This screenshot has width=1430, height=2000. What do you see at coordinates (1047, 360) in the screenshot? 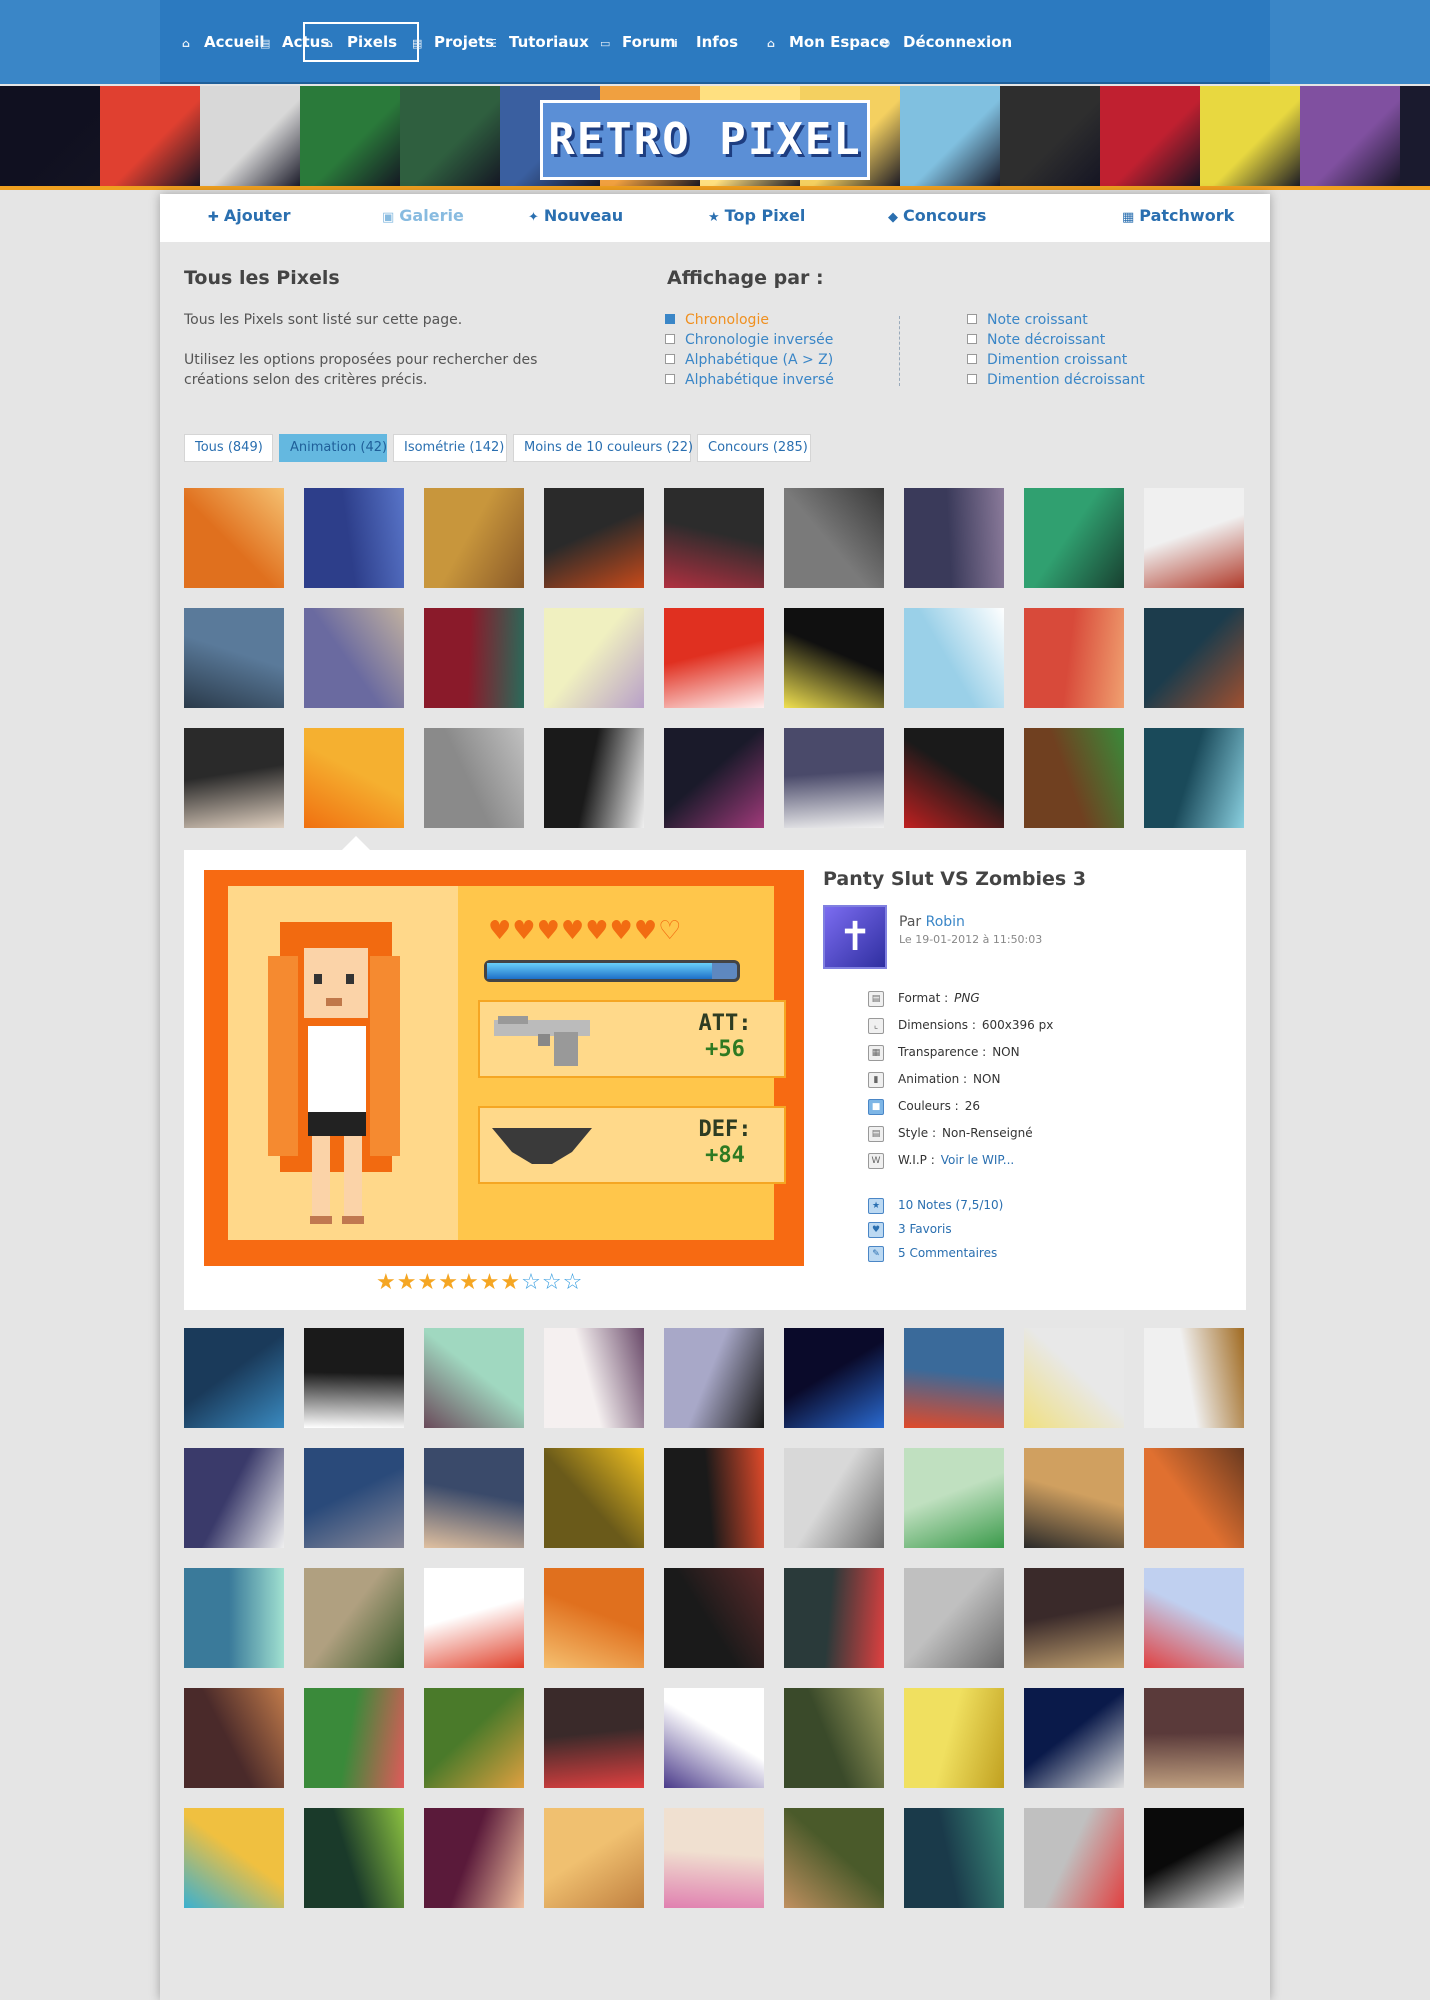
I see `sort-option: Dimention croissant` at bounding box center [1047, 360].